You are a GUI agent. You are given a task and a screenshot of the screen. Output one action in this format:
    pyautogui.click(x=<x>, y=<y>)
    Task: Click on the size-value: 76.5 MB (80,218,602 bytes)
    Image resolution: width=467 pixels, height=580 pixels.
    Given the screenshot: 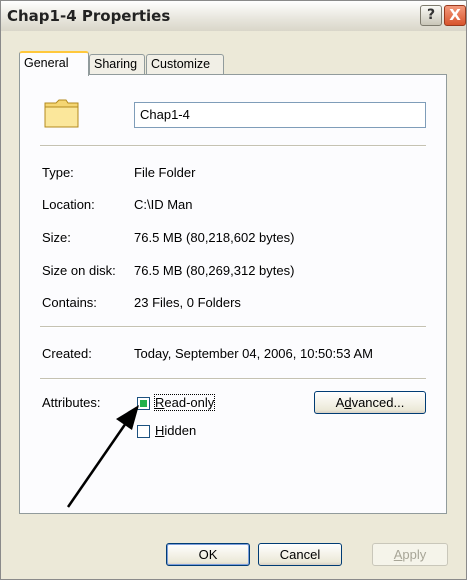 What is the action you would take?
    pyautogui.click(x=214, y=237)
    